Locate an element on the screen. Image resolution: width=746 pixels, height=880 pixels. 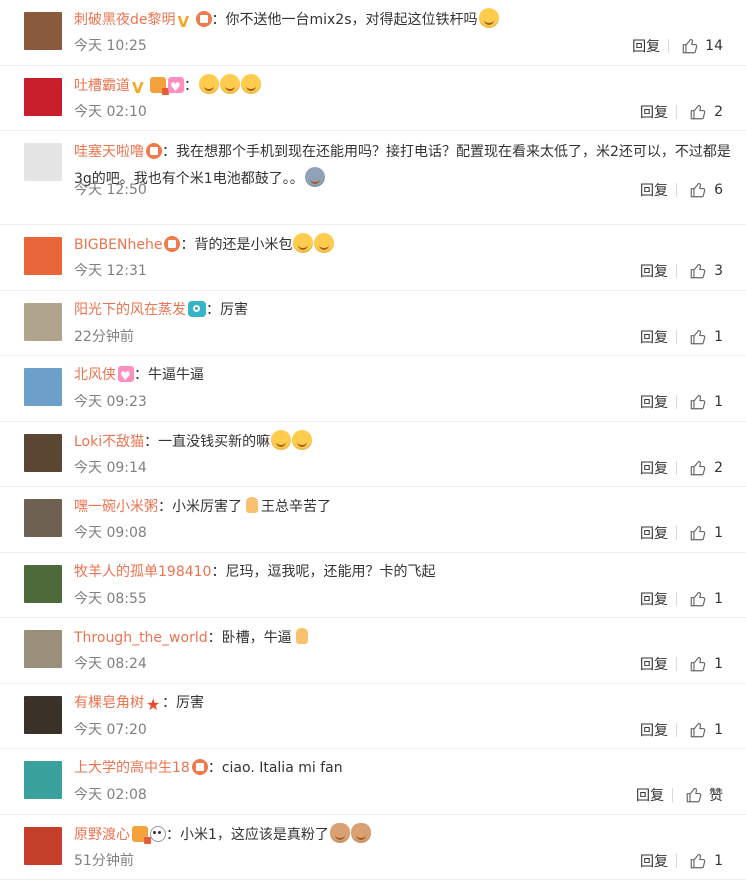
username-link: 原野渡心 is located at coordinates (102, 835).